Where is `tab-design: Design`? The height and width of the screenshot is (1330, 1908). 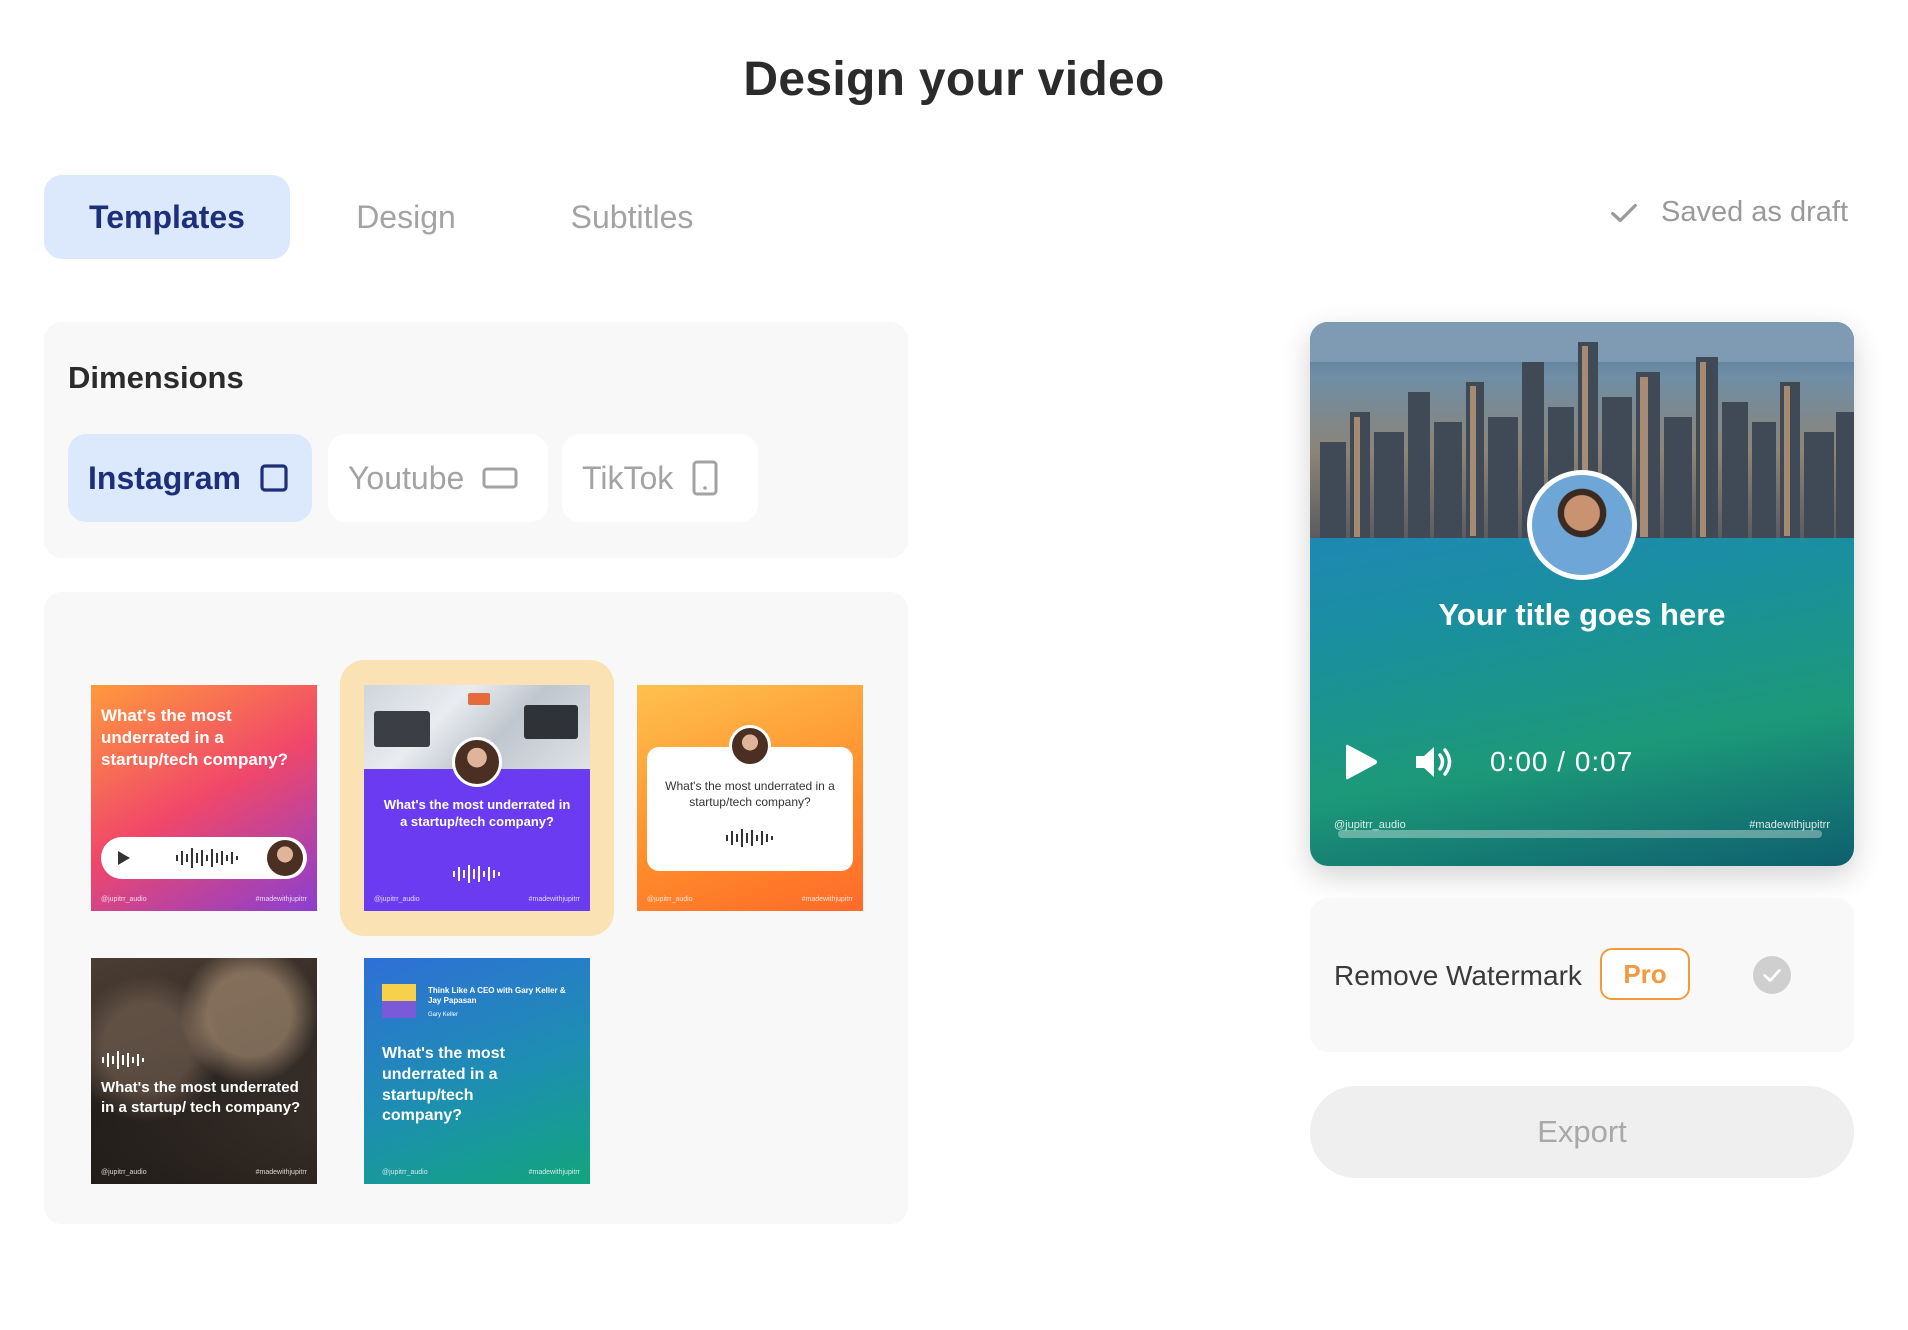 tab-design: Design is located at coordinates (406, 217).